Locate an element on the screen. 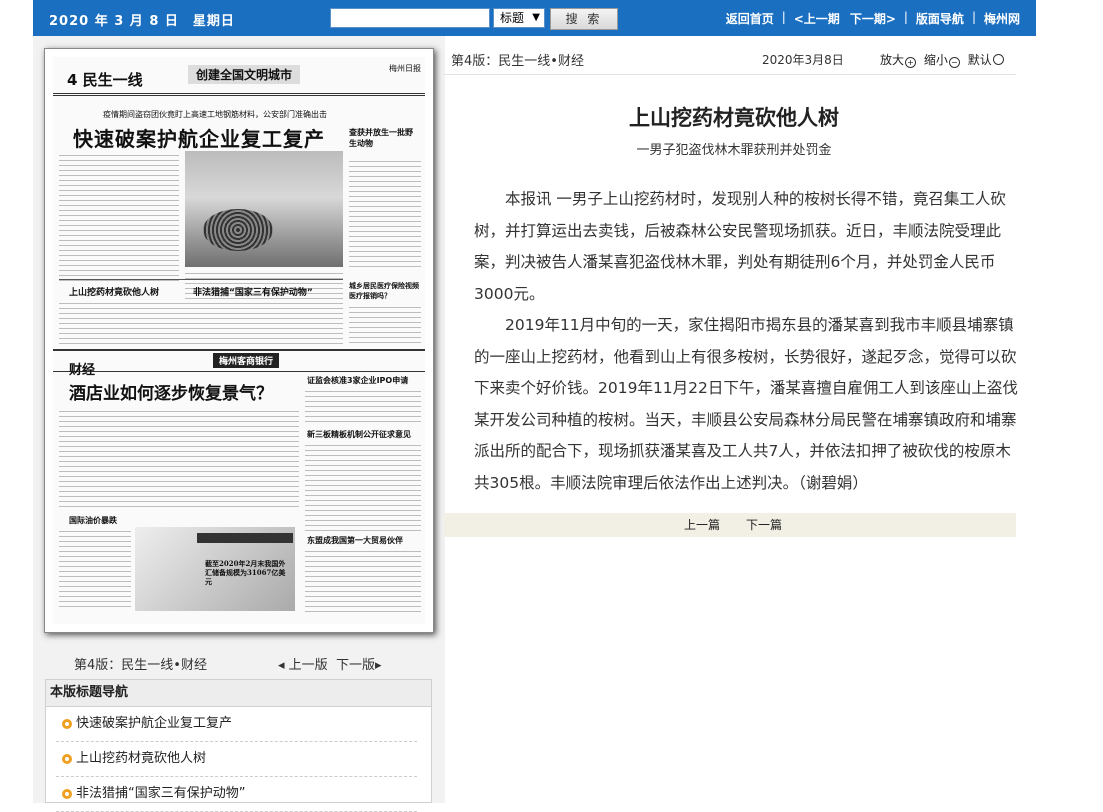  edition-label: 第4版：民生一线•财经 is located at coordinates (140, 665).